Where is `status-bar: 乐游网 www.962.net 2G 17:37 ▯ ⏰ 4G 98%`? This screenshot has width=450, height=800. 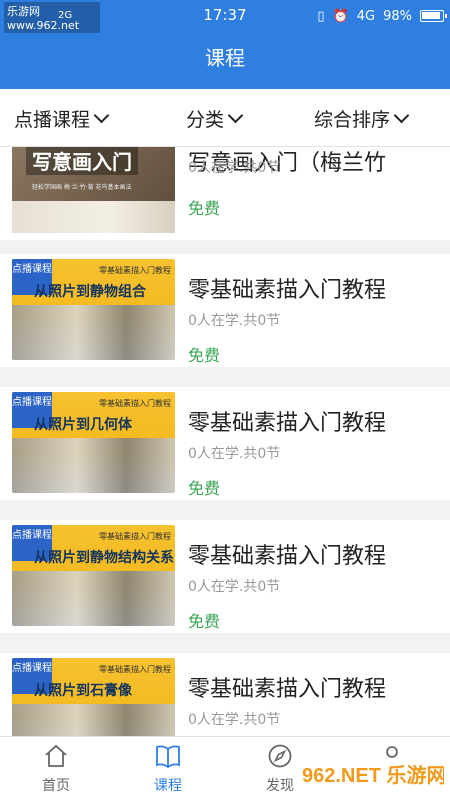 status-bar: 乐游网 www.962.net 2G 17:37 ▯ ⏰ 4G 98% is located at coordinates (225, 16).